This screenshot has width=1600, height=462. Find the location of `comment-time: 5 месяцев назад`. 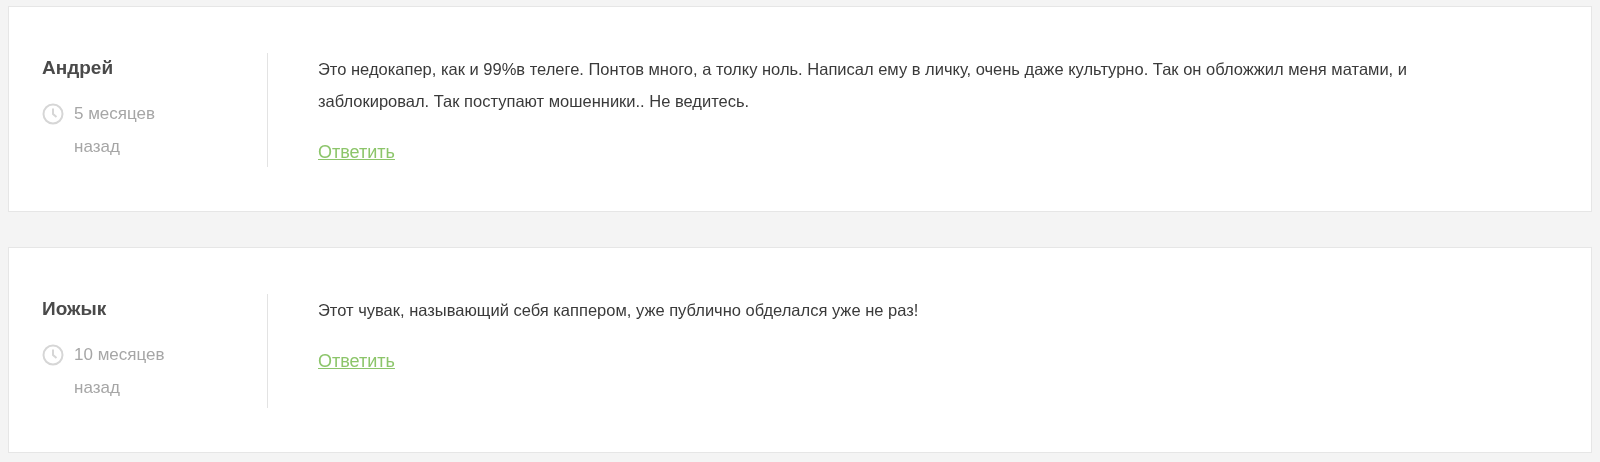

comment-time: 5 месяцев назад is located at coordinates (115, 130).